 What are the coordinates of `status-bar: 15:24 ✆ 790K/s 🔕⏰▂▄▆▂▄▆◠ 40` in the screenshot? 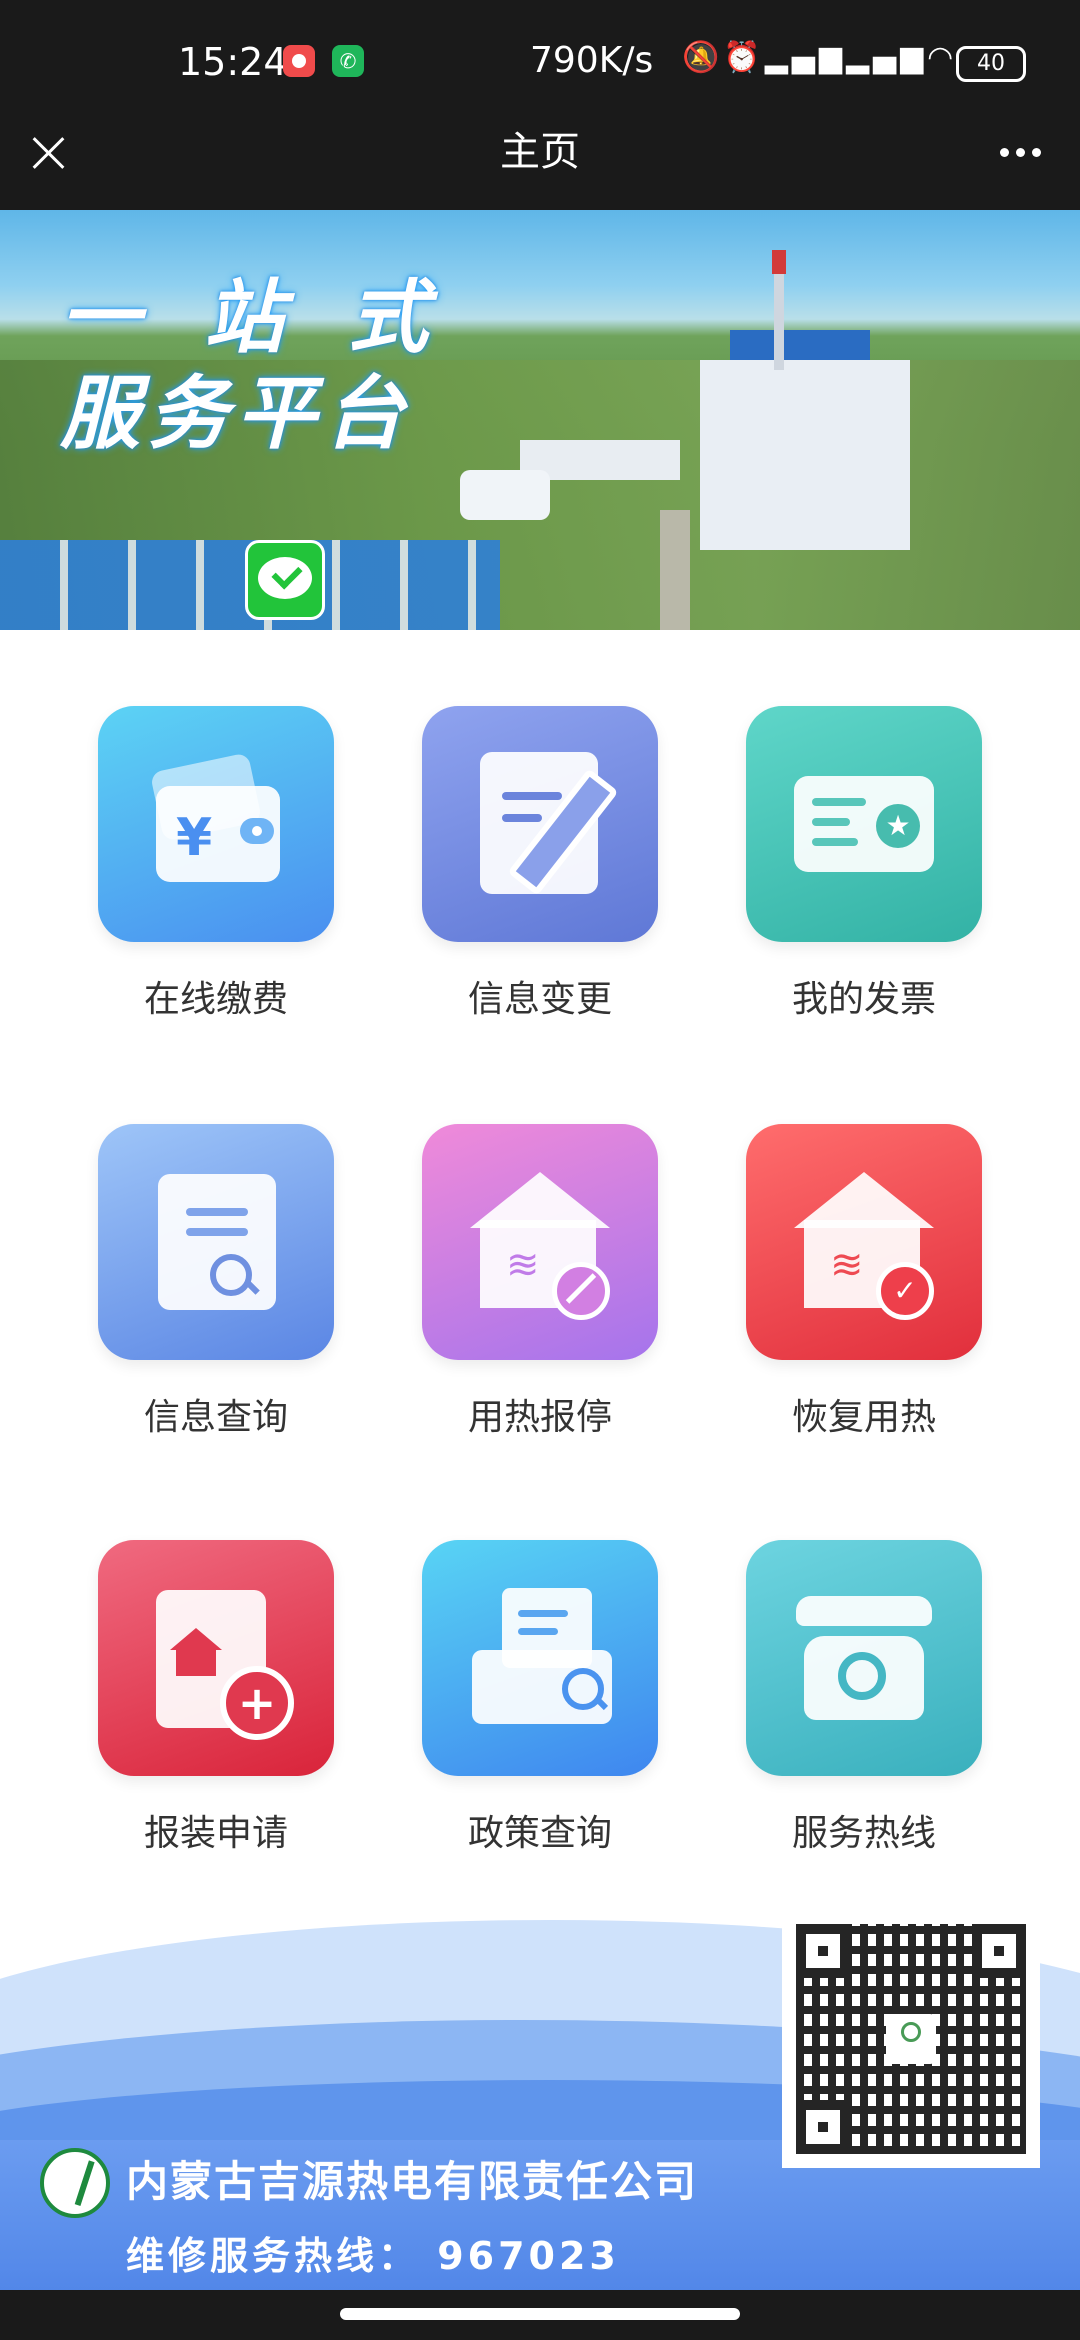 It's located at (540, 62).